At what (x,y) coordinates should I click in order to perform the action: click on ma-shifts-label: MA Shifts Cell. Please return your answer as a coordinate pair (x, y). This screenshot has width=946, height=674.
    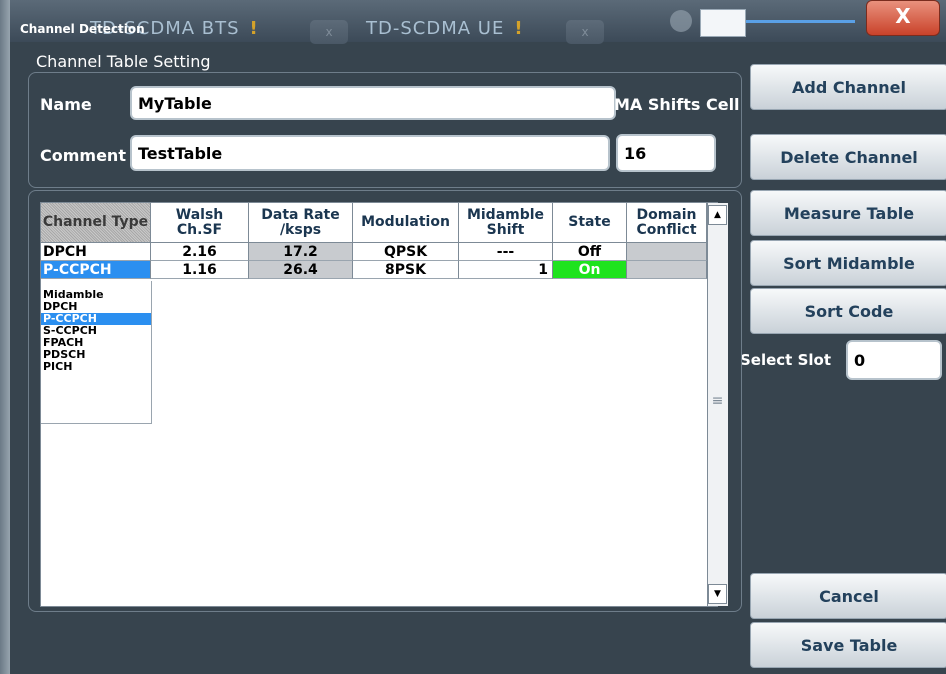
    Looking at the image, I should click on (677, 104).